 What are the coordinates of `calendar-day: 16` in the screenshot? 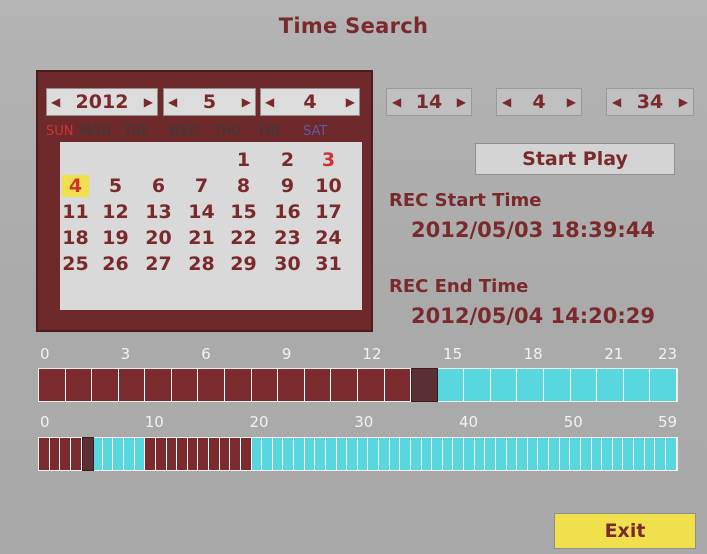 It's located at (287, 212).